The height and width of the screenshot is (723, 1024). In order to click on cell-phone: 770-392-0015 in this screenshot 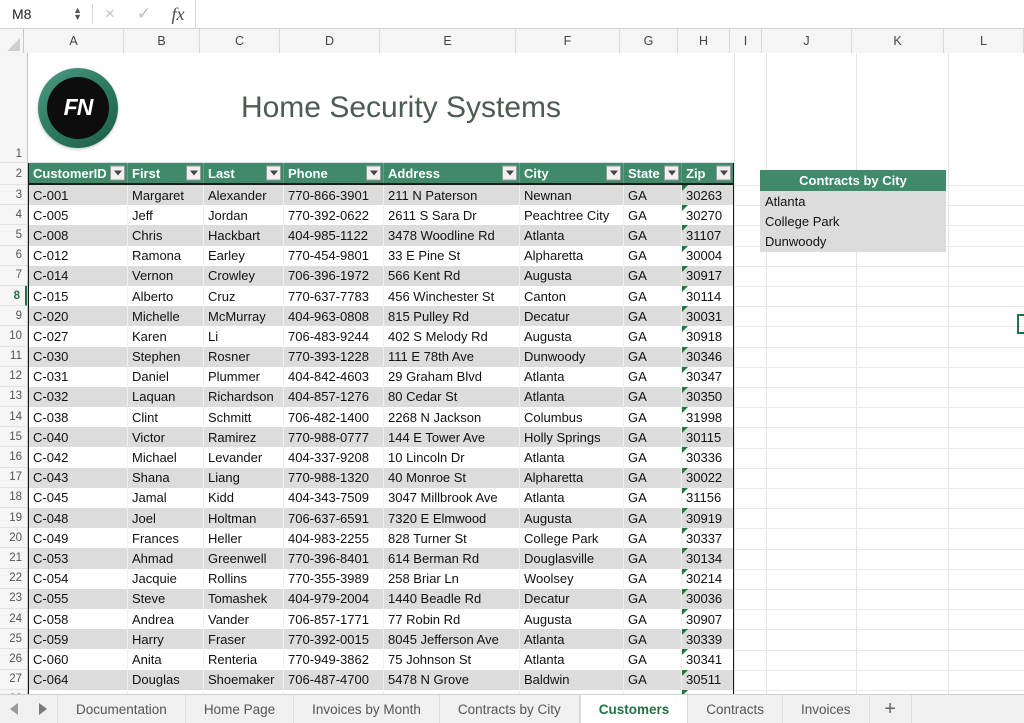, I will do `click(334, 639)`.